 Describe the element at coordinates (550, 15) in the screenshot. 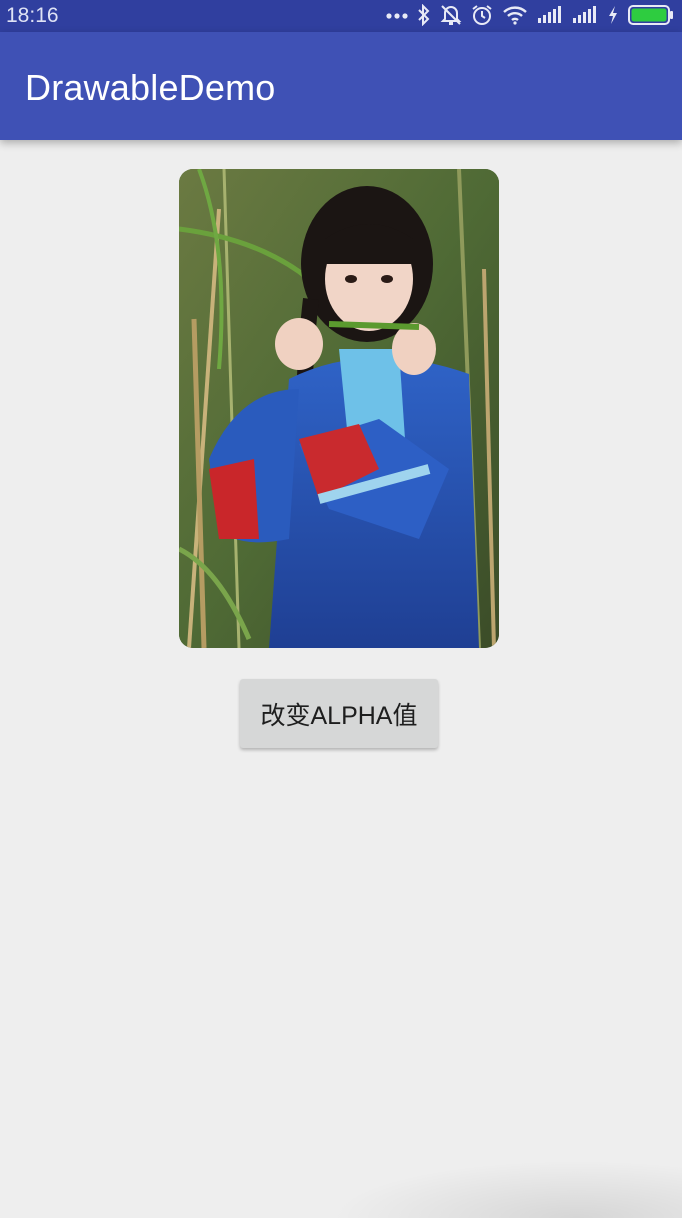

I see `signal-1-icon` at that location.